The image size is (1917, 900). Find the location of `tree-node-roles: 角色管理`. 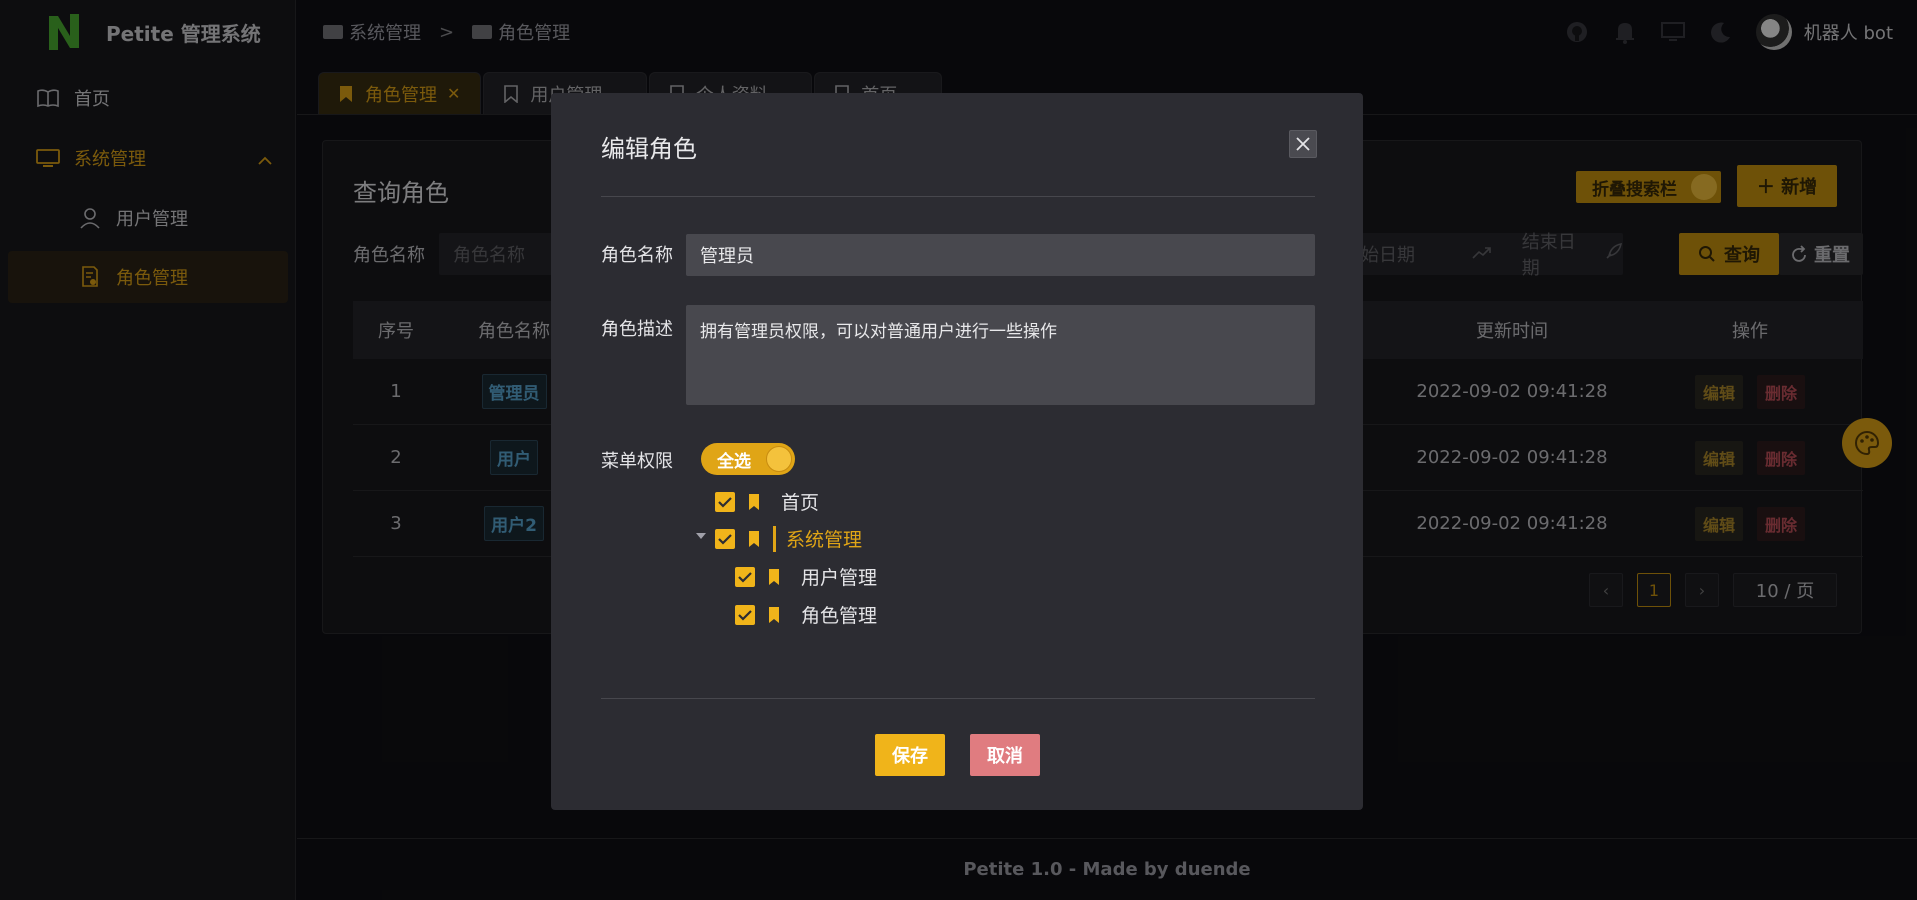

tree-node-roles: 角色管理 is located at coordinates (806, 614).